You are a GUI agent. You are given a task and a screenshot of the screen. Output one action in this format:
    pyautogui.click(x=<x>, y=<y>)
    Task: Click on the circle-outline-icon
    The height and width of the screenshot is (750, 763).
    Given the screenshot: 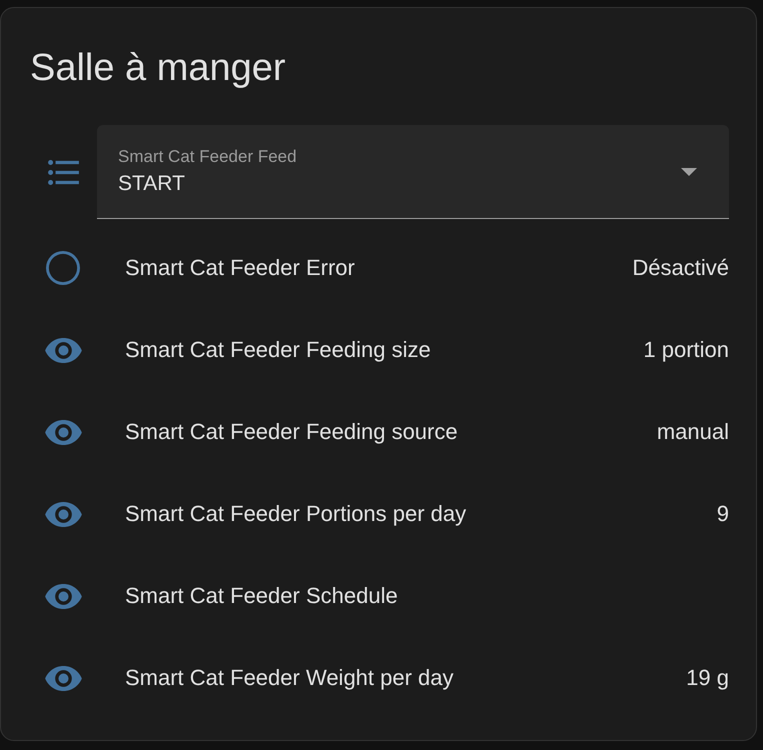 What is the action you would take?
    pyautogui.click(x=63, y=268)
    